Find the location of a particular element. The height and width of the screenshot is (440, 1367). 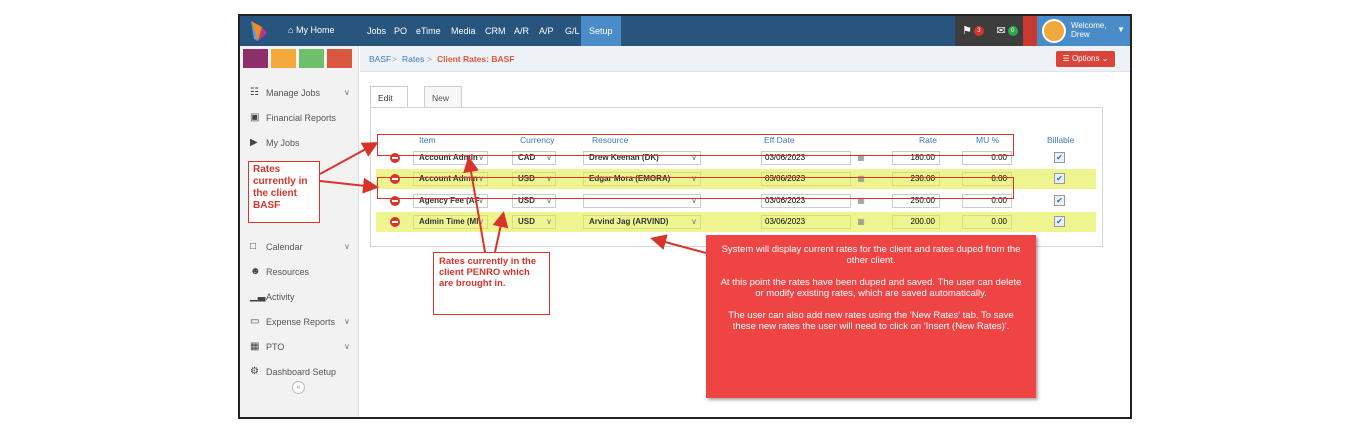

database-button is located at coordinates (1030, 31).